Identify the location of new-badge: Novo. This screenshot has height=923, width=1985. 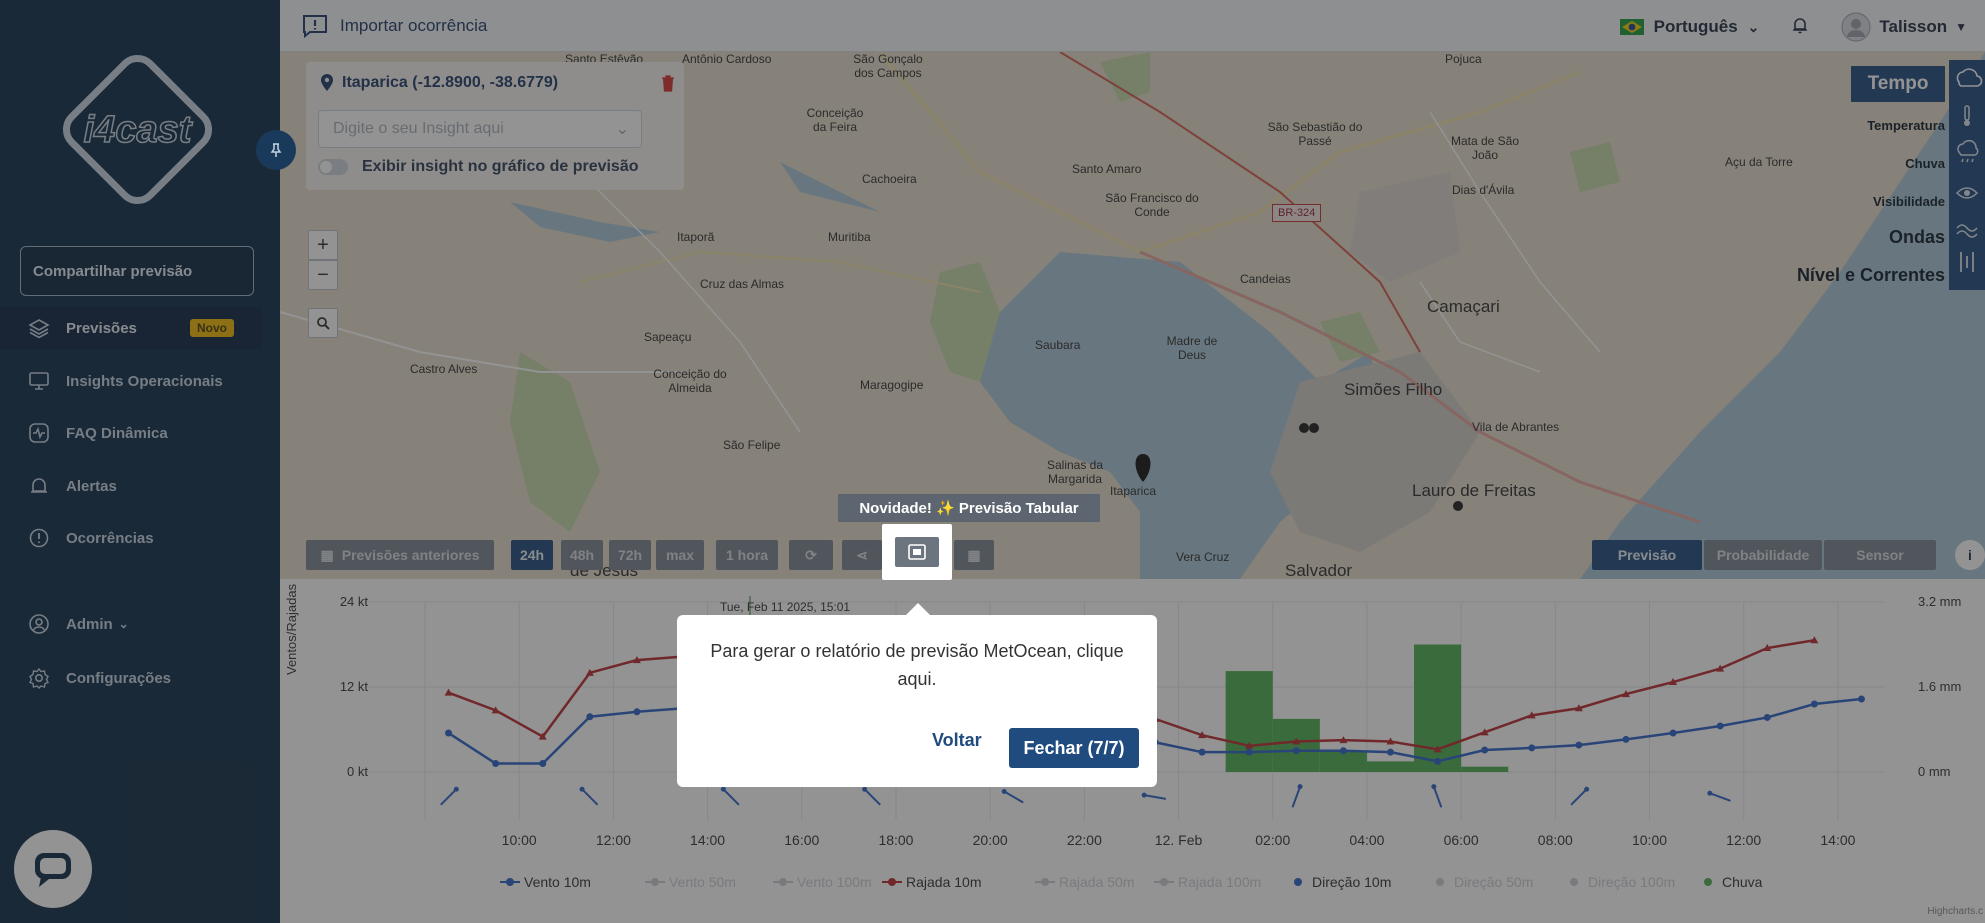
(212, 328).